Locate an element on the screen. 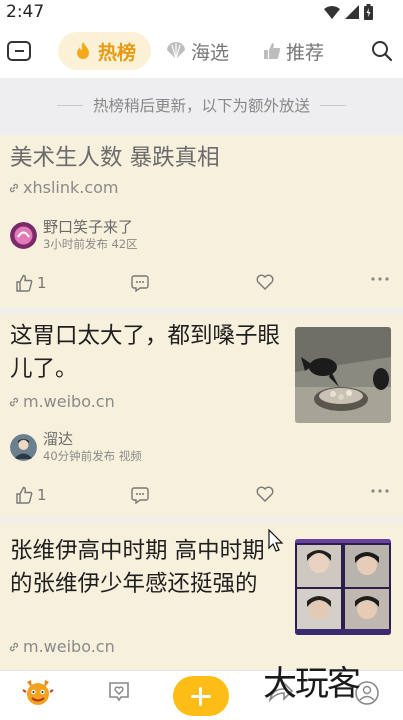 The width and height of the screenshot is (403, 720). update-notice: 热榜稍后更新，以下为额外放送 is located at coordinates (201, 105).